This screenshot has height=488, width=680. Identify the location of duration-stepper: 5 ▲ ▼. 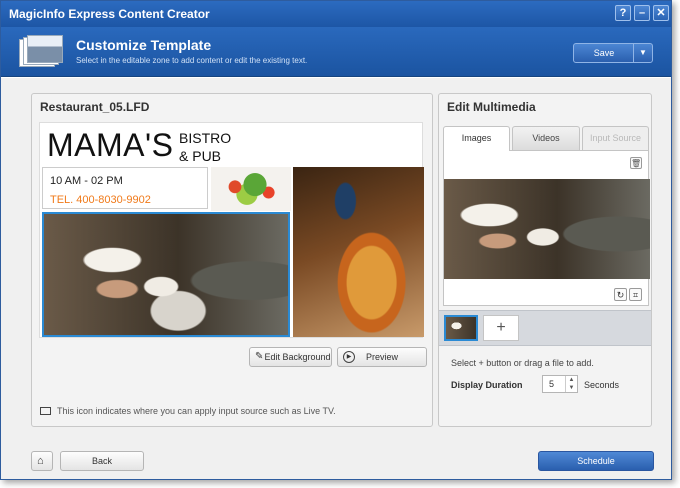
(560, 384).